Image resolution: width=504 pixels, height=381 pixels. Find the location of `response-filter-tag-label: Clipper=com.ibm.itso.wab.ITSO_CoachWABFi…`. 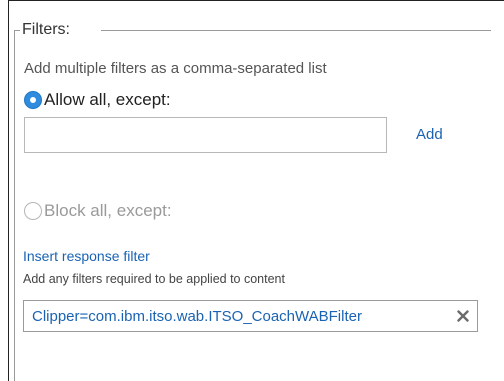

response-filter-tag-label: Clipper=com.ibm.itso.wab.ITSO_CoachWABFi… is located at coordinates (197, 316).